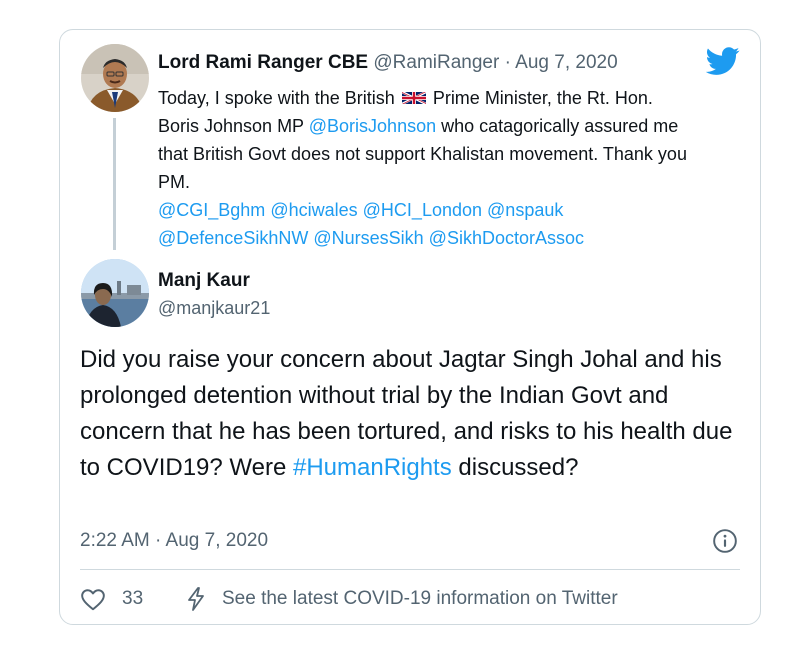 The width and height of the screenshot is (800, 648). I want to click on parent-author-handle: @RamiRanger, so click(436, 62).